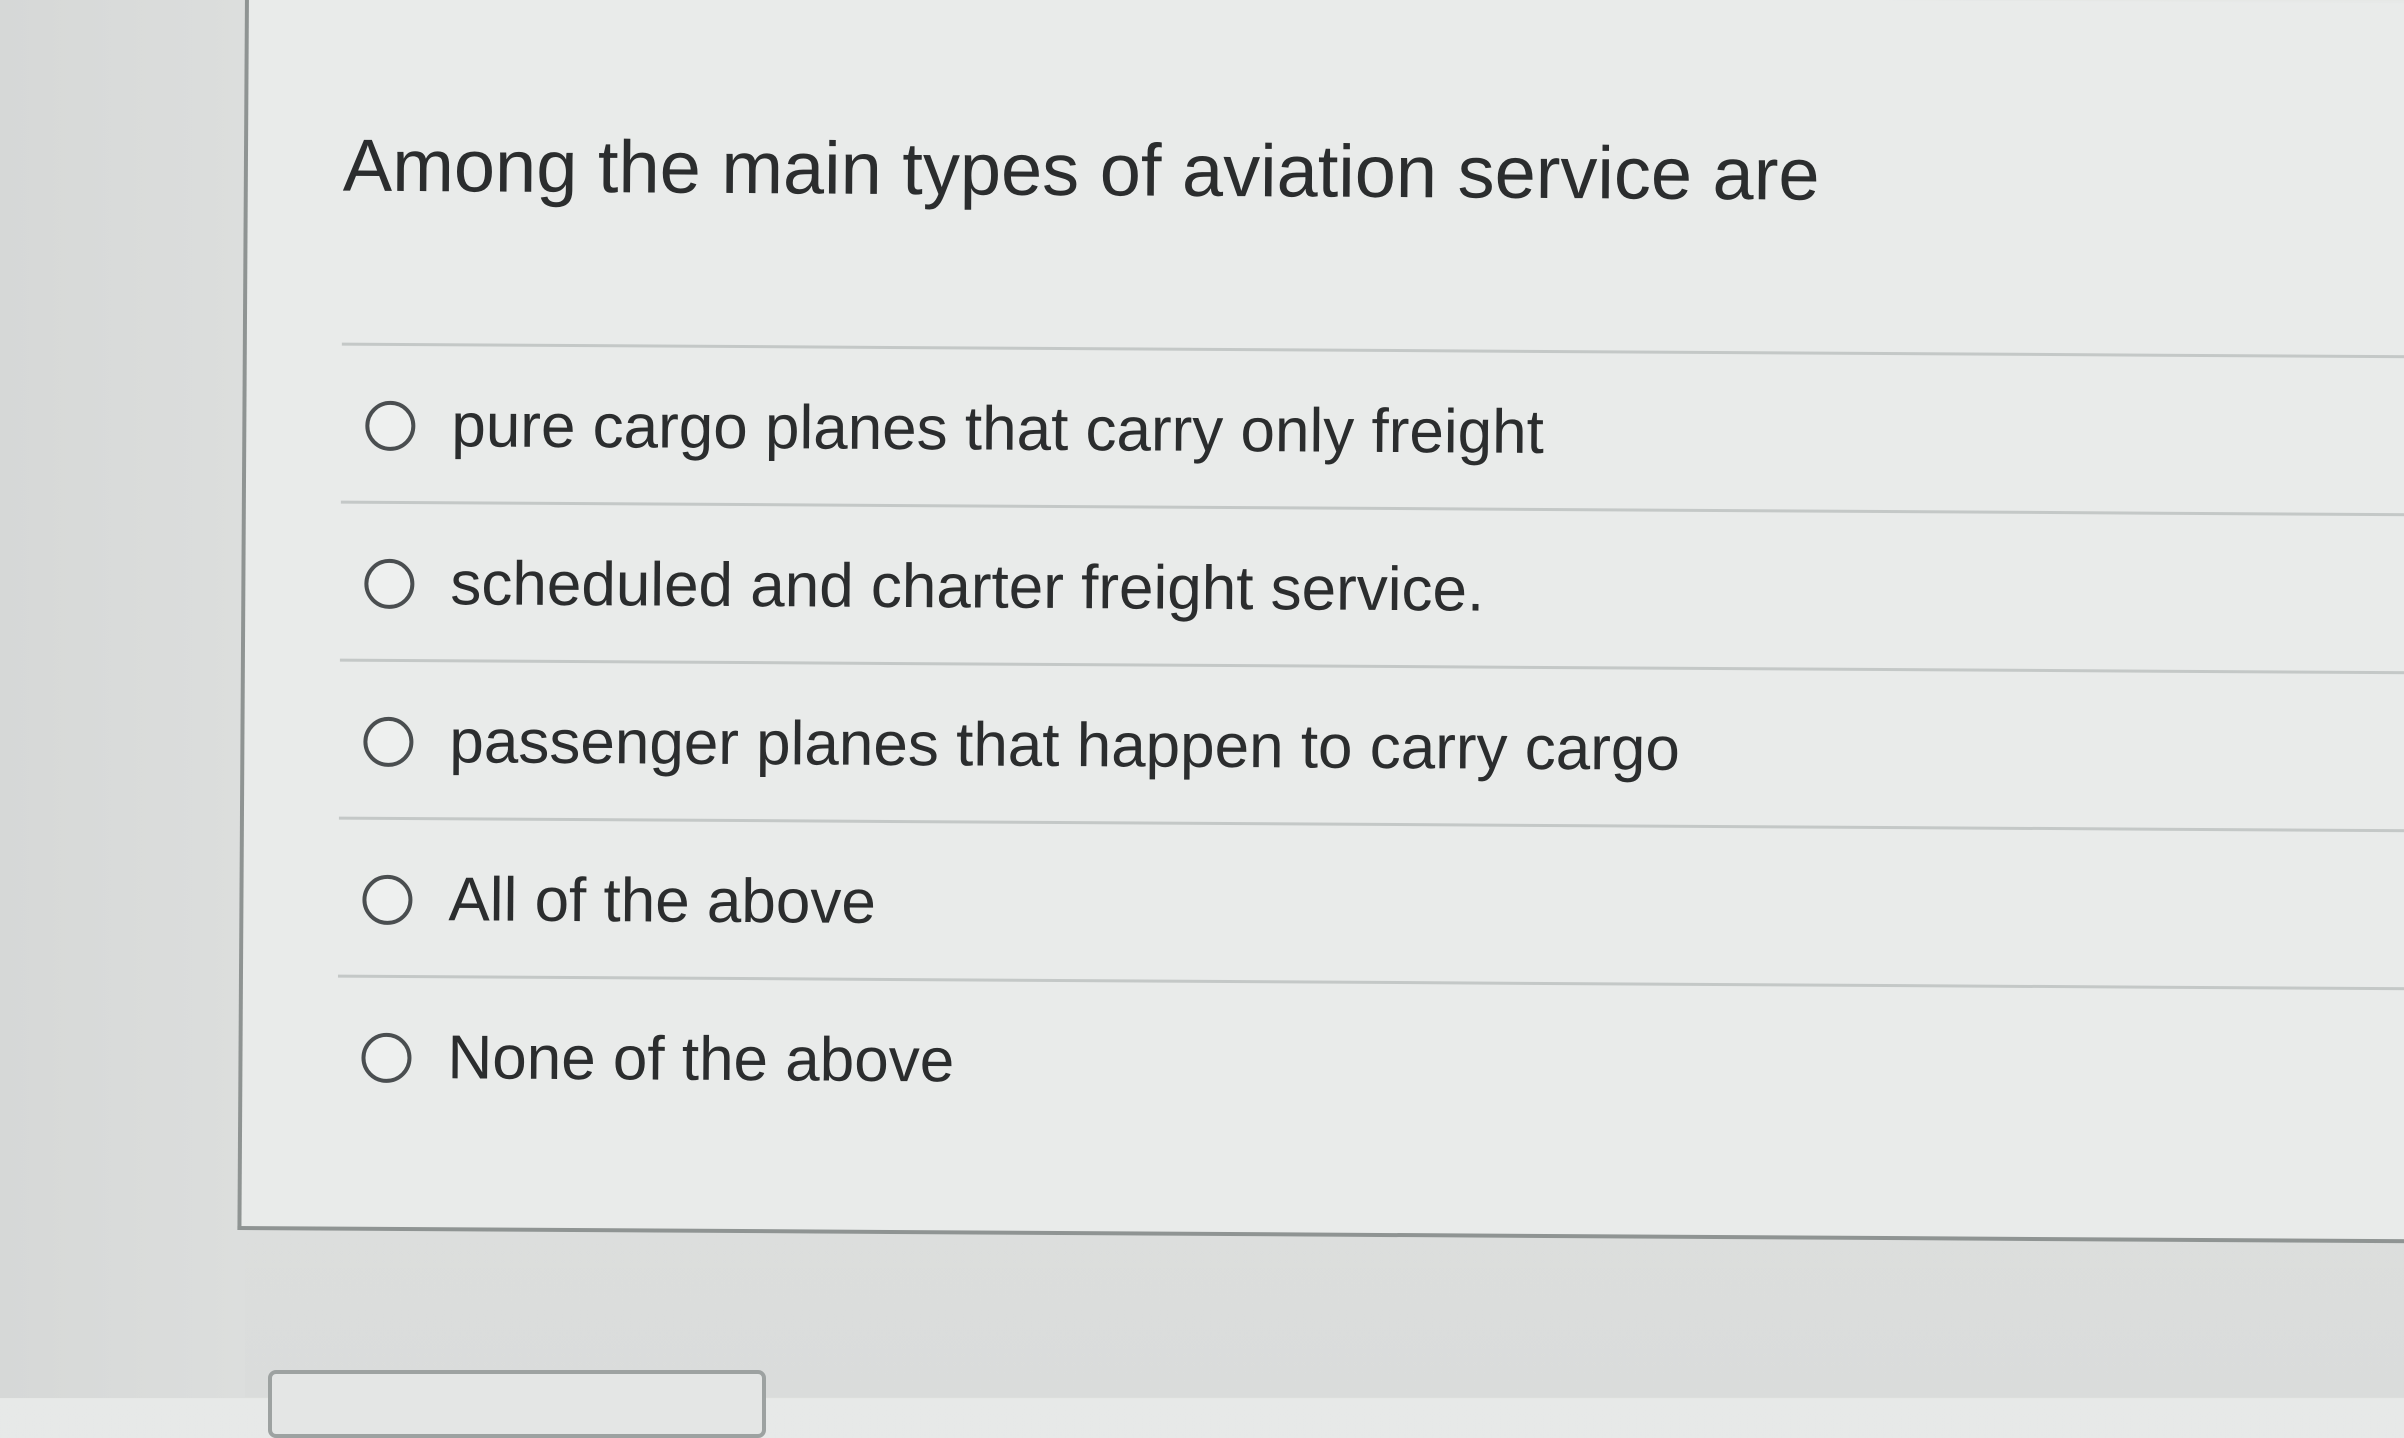 Image resolution: width=2404 pixels, height=1438 pixels. Describe the element at coordinates (701, 1059) in the screenshot. I see `answer-label: None of the above` at that location.